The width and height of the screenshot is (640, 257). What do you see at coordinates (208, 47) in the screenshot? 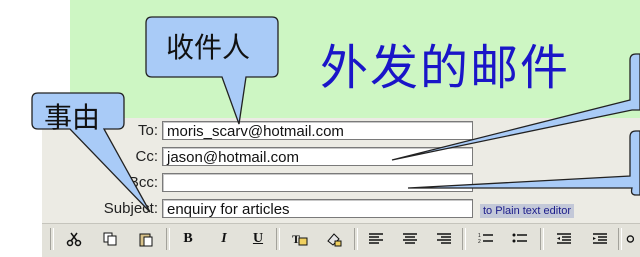
I see `recipient-callout-text: 收件人` at bounding box center [208, 47].